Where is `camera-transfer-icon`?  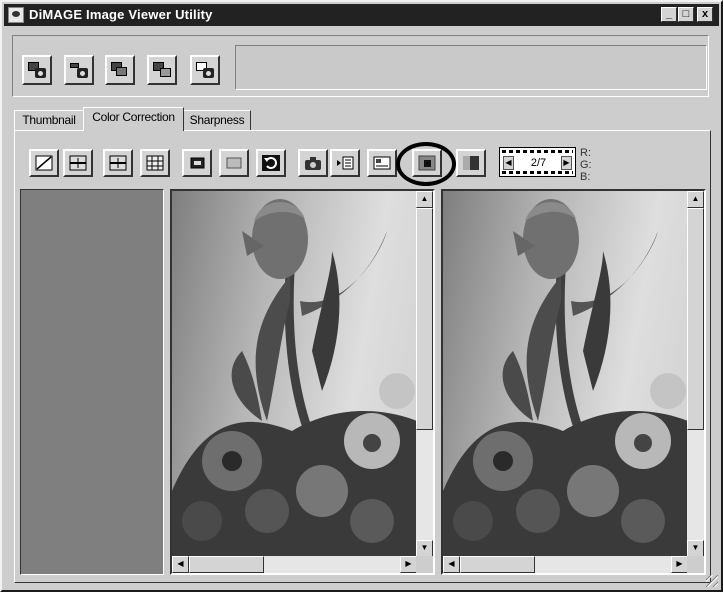
camera-transfer-icon is located at coordinates (79, 70).